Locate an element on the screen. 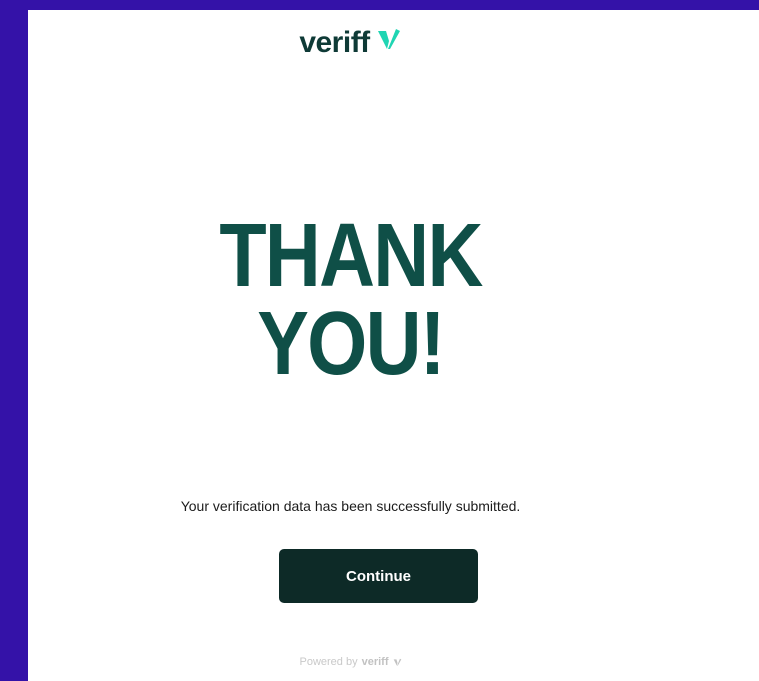 The image size is (759, 681). powered-by-brand: veriff is located at coordinates (375, 662).